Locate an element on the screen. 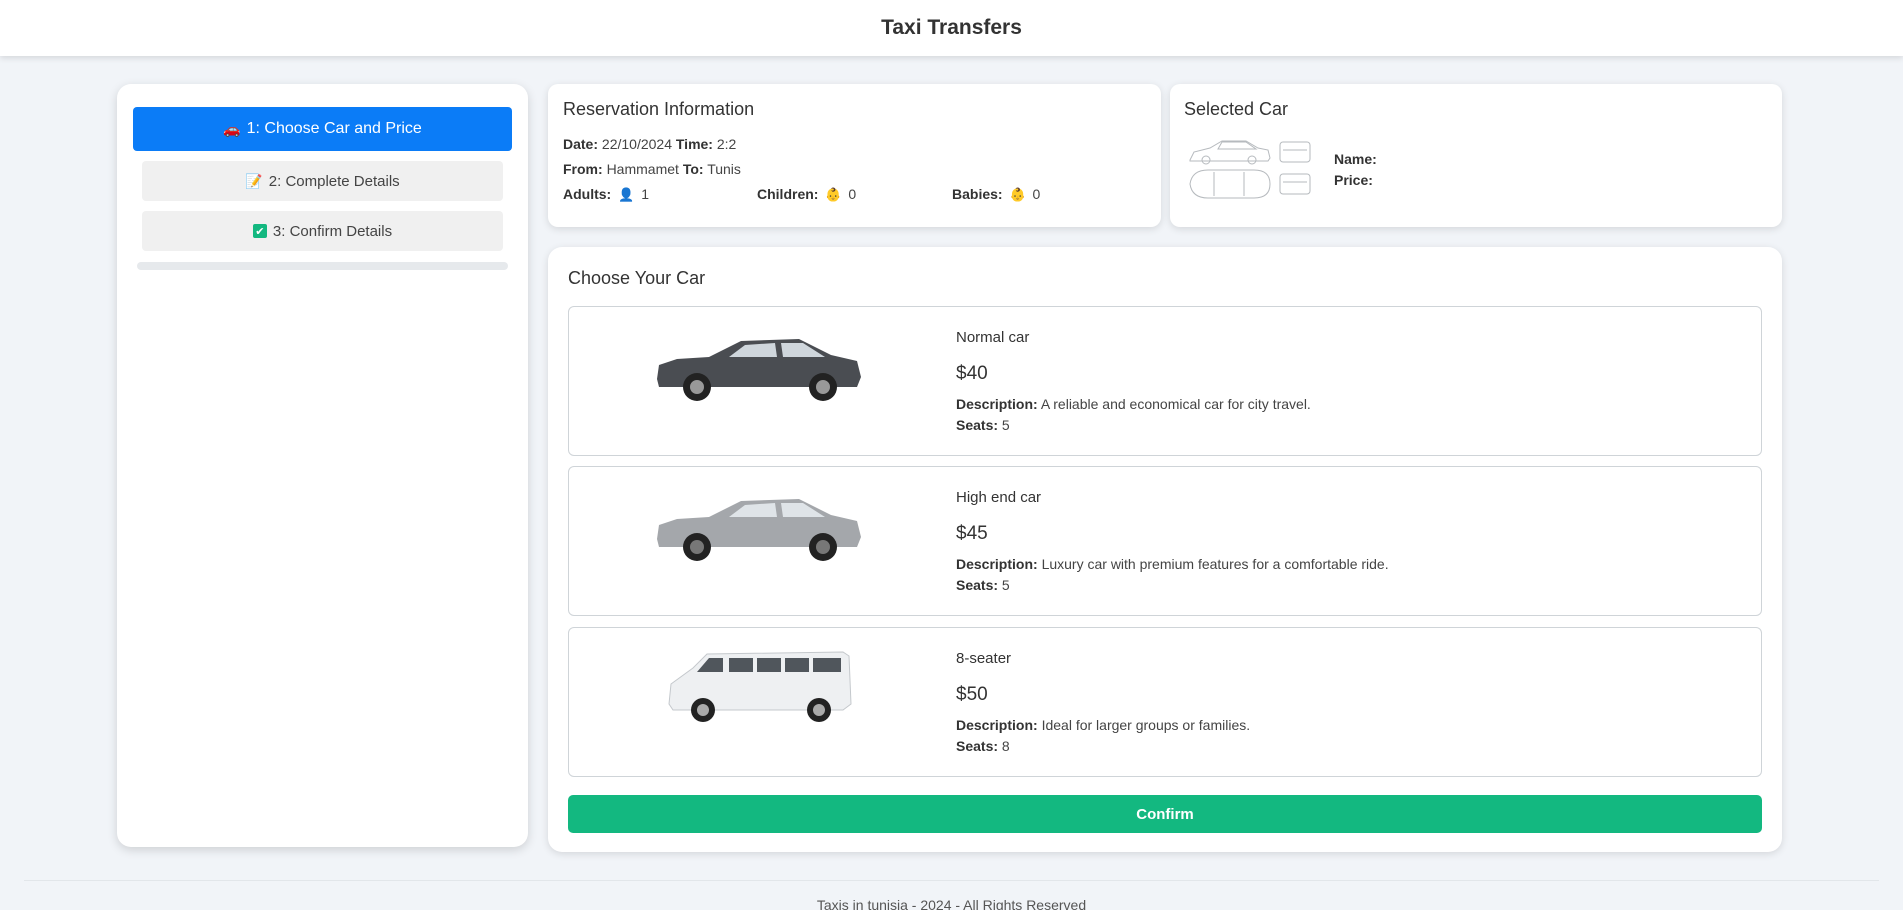 Image resolution: width=1903 pixels, height=910 pixels. babies-label: Babies: is located at coordinates (977, 194).